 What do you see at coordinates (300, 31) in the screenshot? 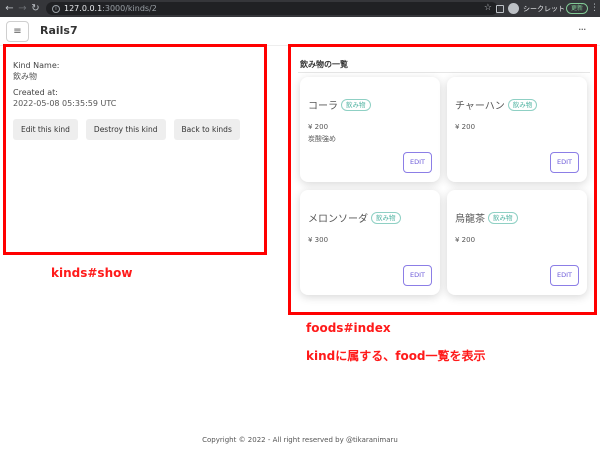
I see `app-header: ≡ Rails7 ···` at bounding box center [300, 31].